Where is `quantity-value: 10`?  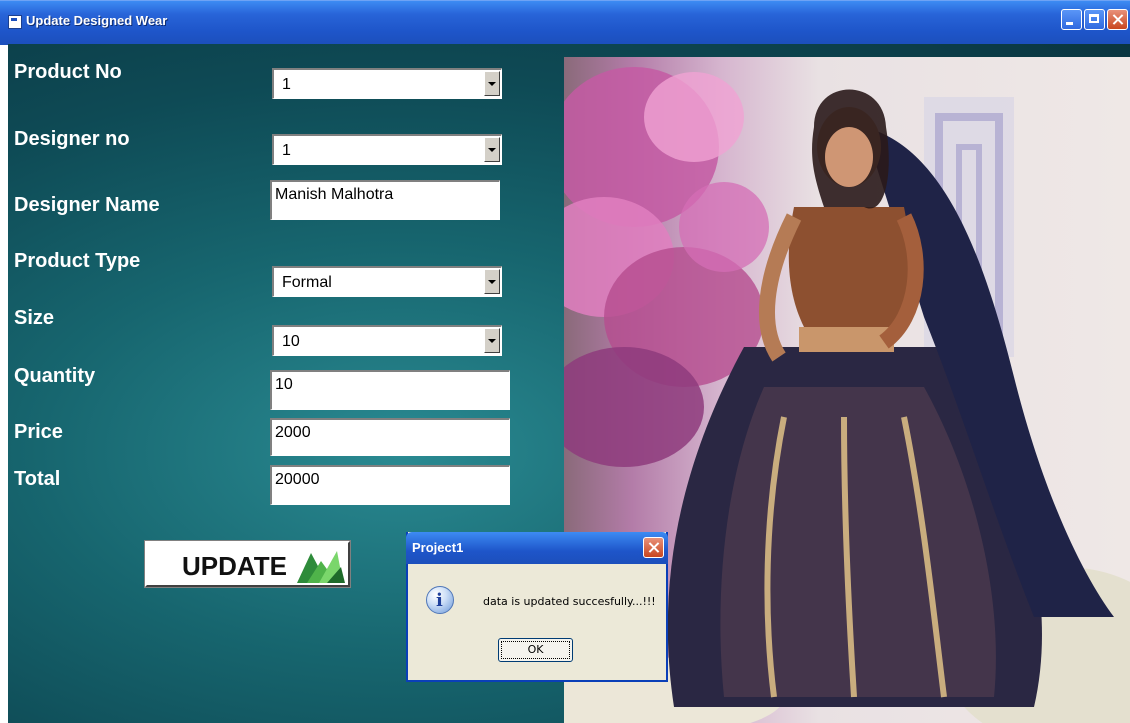
quantity-value: 10 is located at coordinates (284, 384).